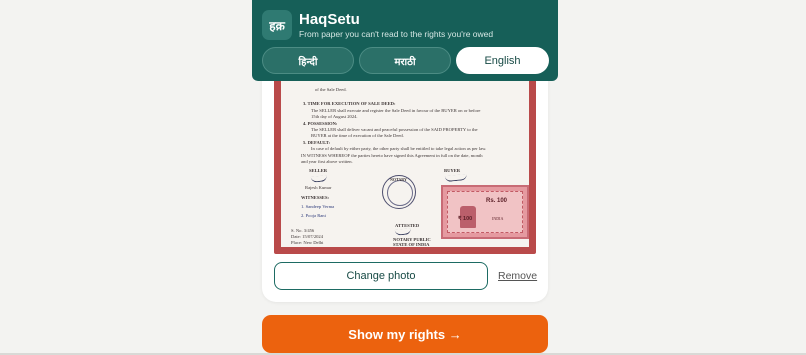  What do you see at coordinates (485, 212) in the screenshot?
I see `stamp-paper: Rs. 100 ₹ 100 INDIA` at bounding box center [485, 212].